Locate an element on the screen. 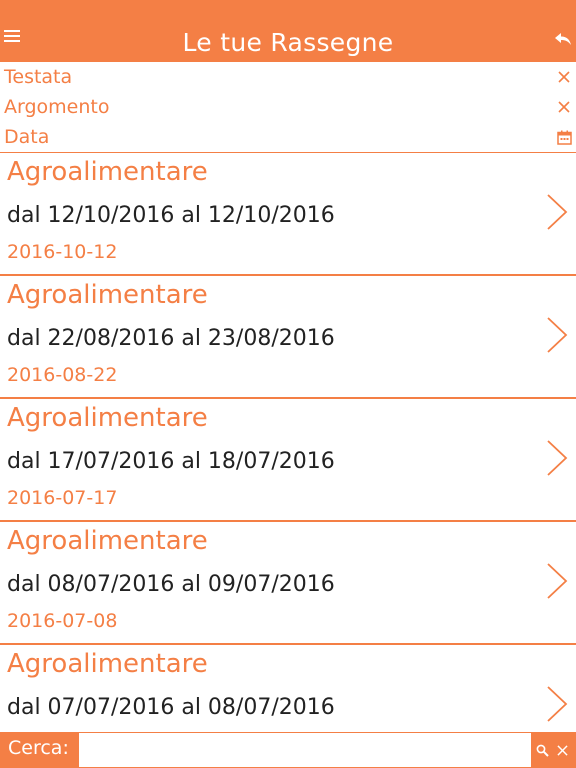  item-date: 2016-07-08 is located at coordinates (62, 621).